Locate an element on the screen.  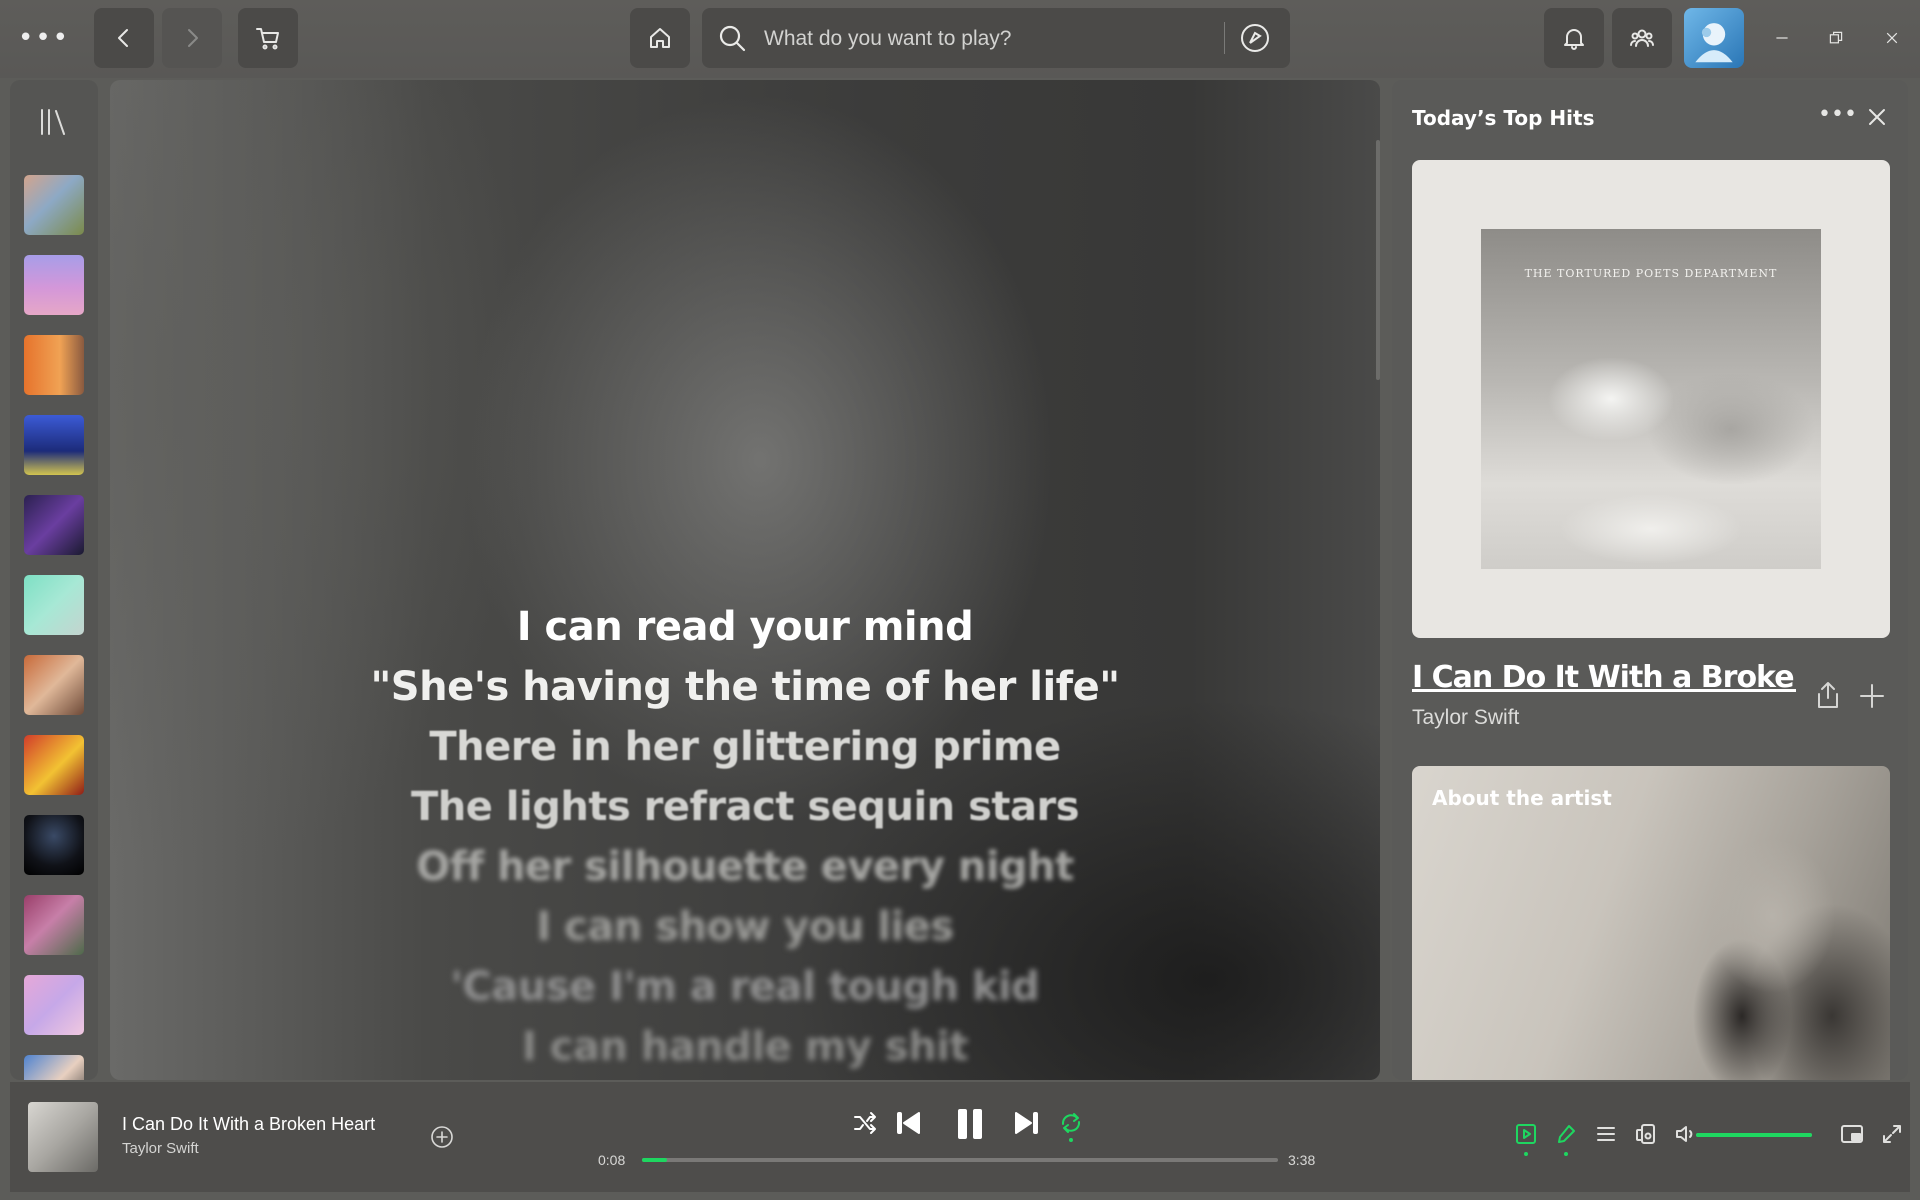
skip-back-icon is located at coordinates (908, 1123).